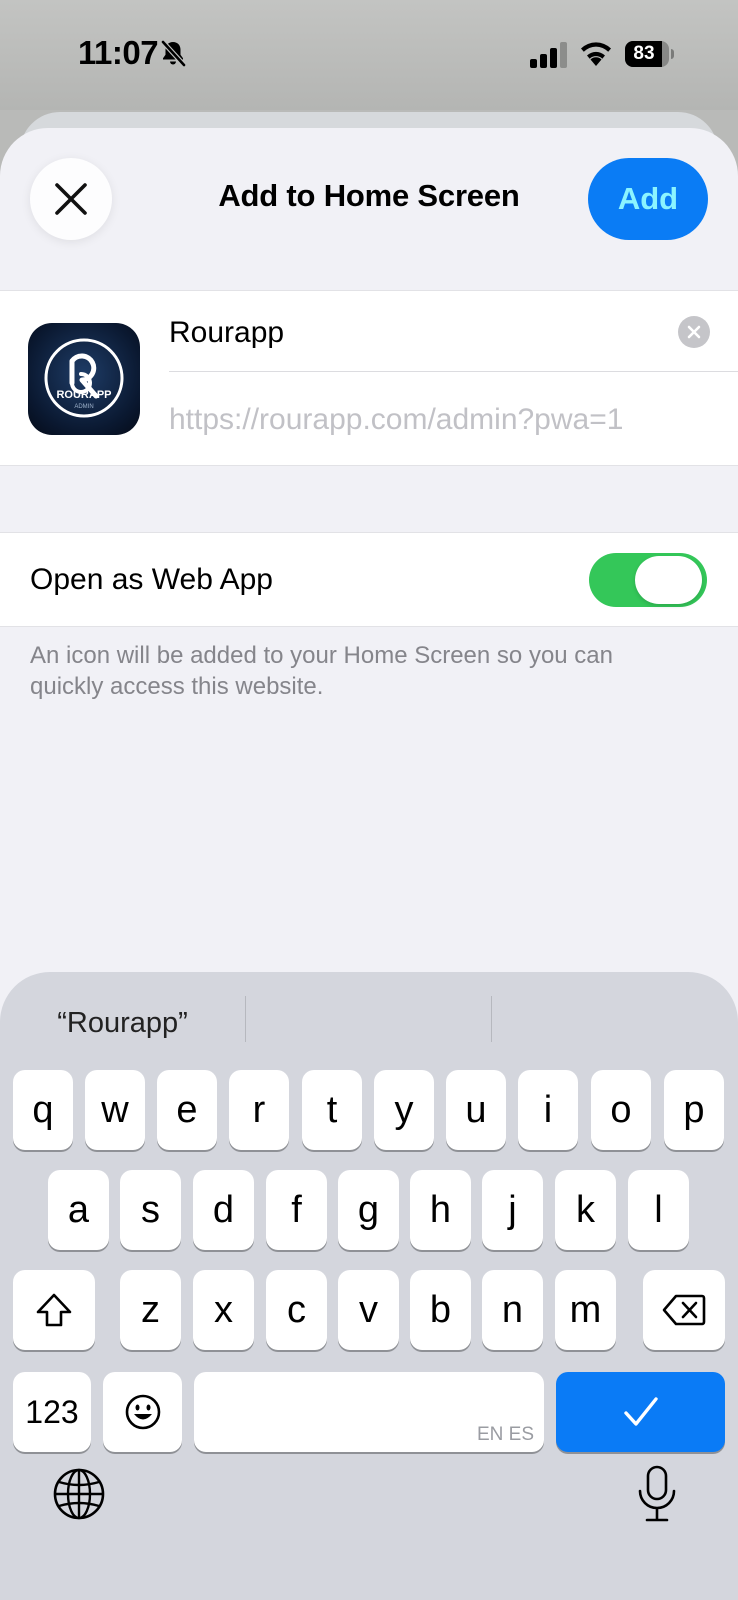 This screenshot has height=1600, width=738. Describe the element at coordinates (476, 1110) in the screenshot. I see `key-u: u` at that location.